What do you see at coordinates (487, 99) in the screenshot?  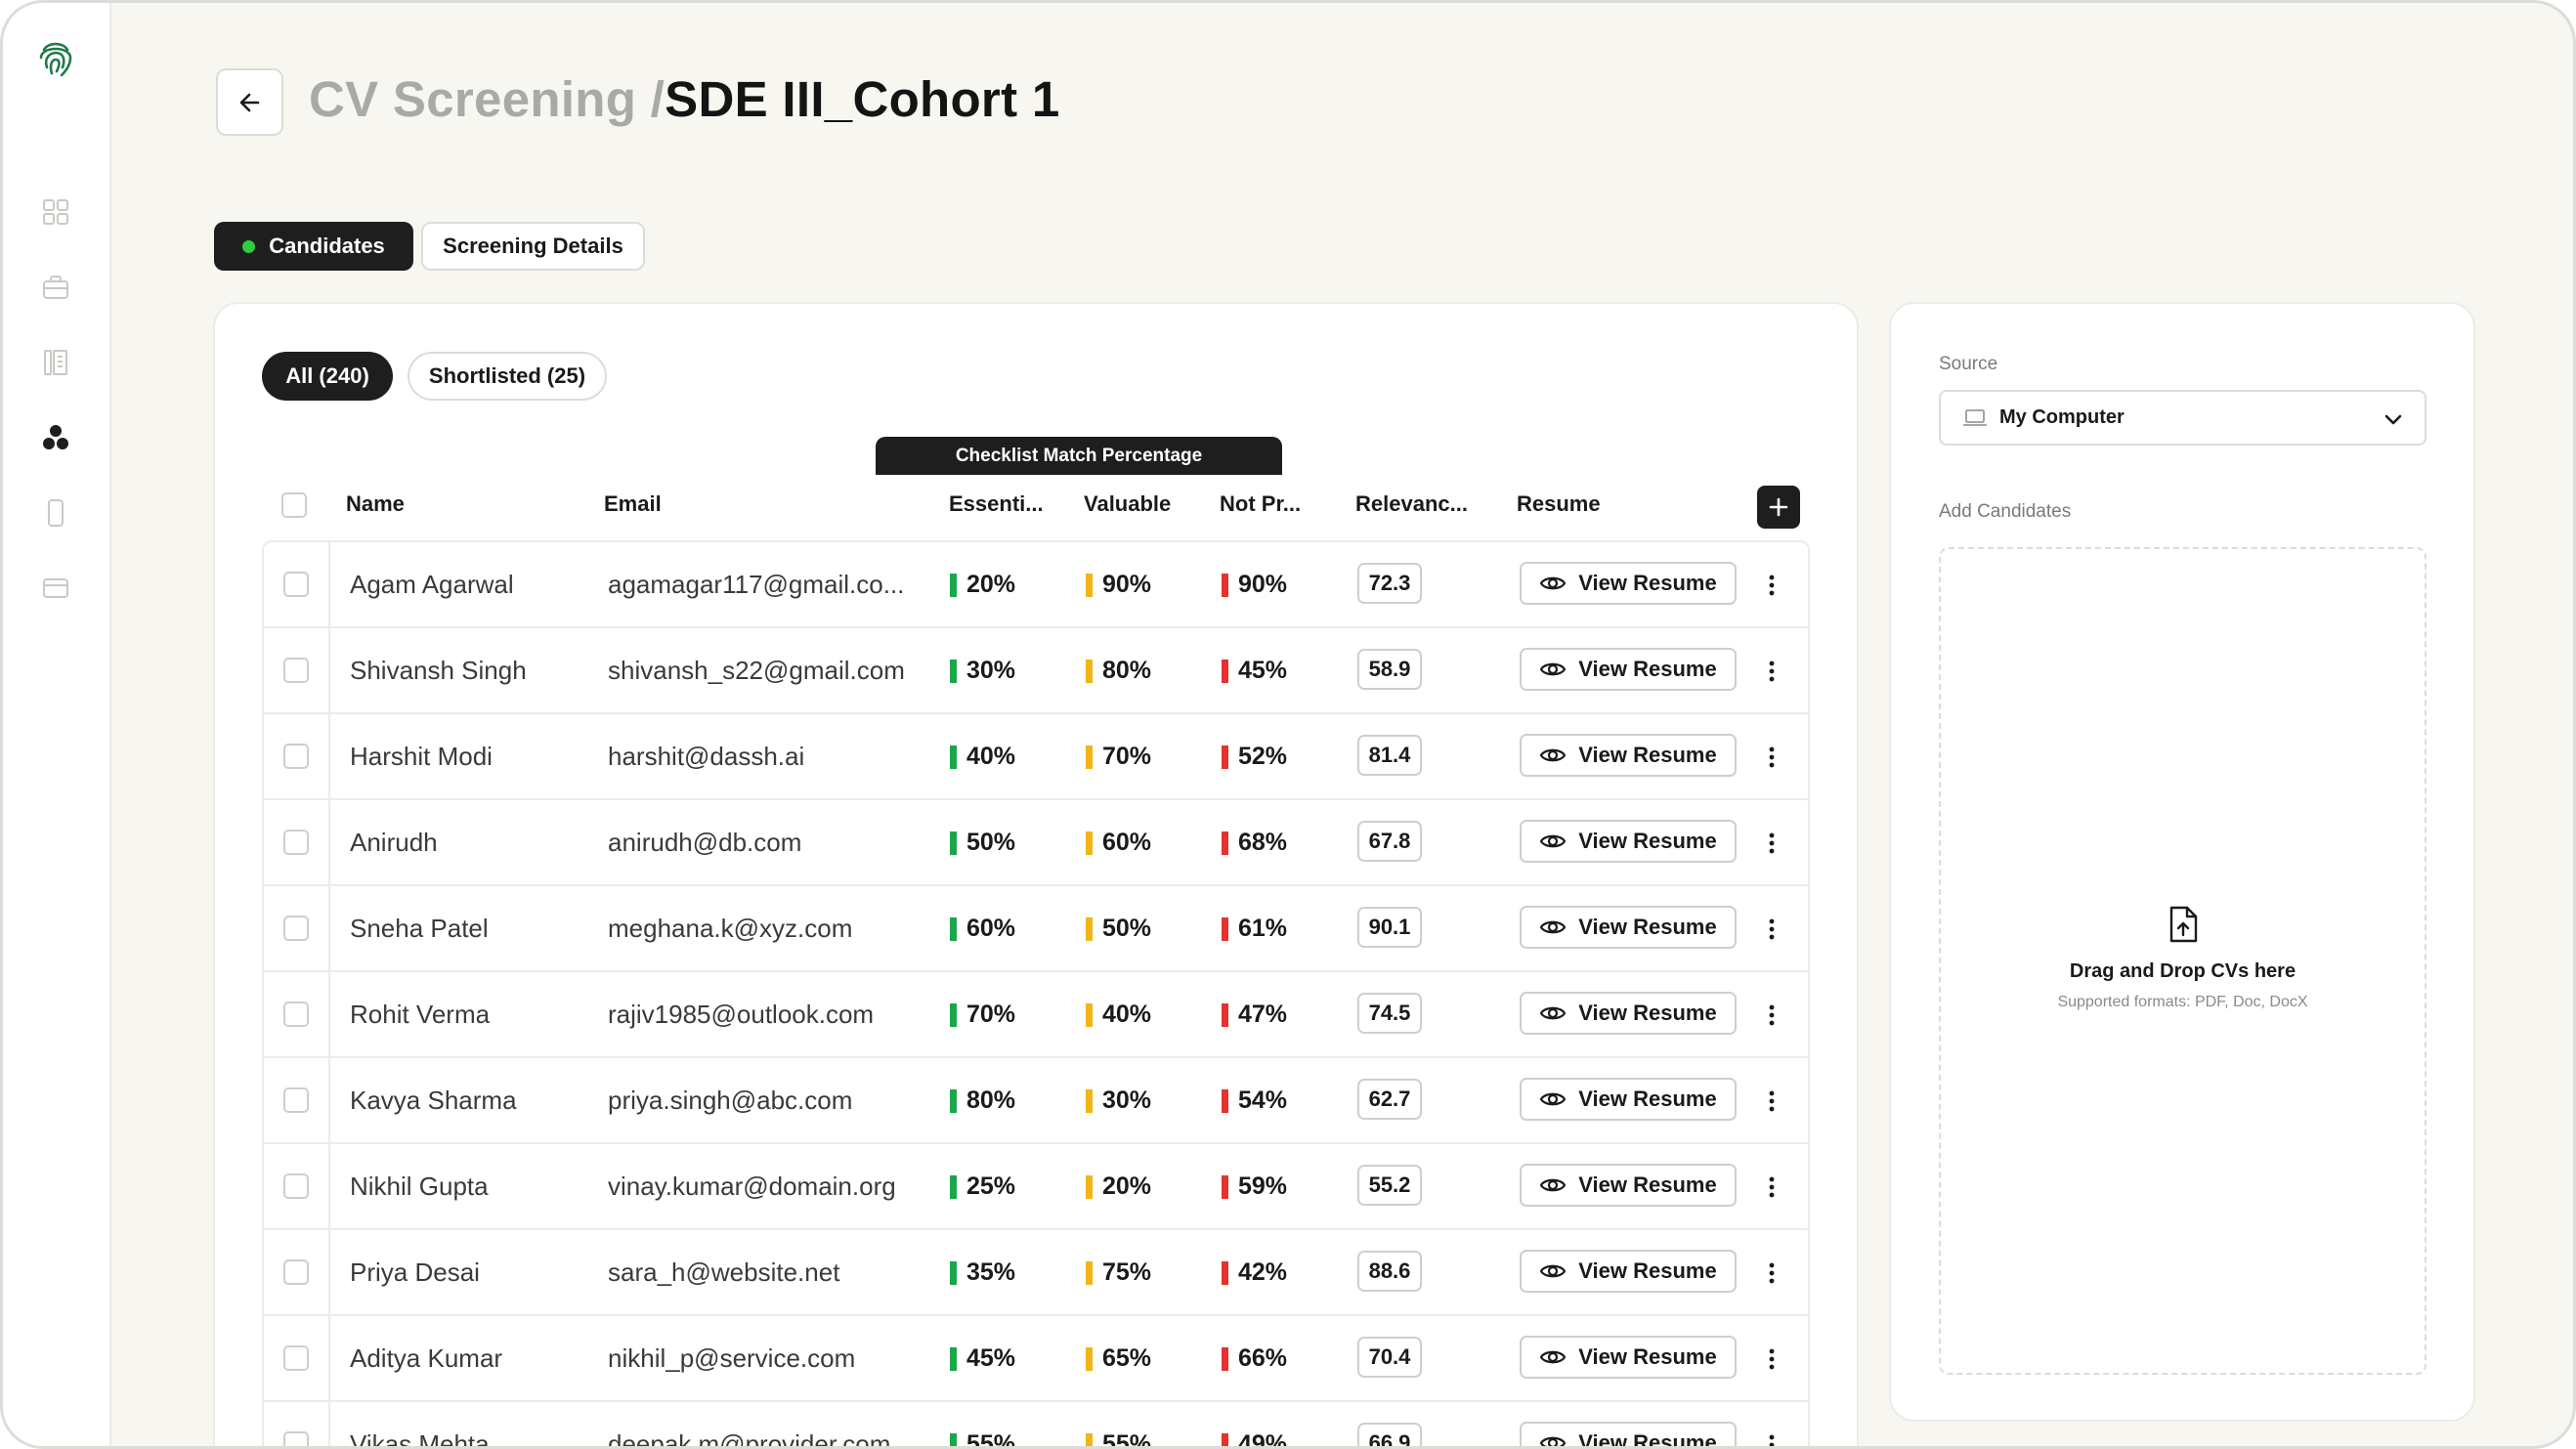 I see `breadcrumb-parent: CV Screening /` at bounding box center [487, 99].